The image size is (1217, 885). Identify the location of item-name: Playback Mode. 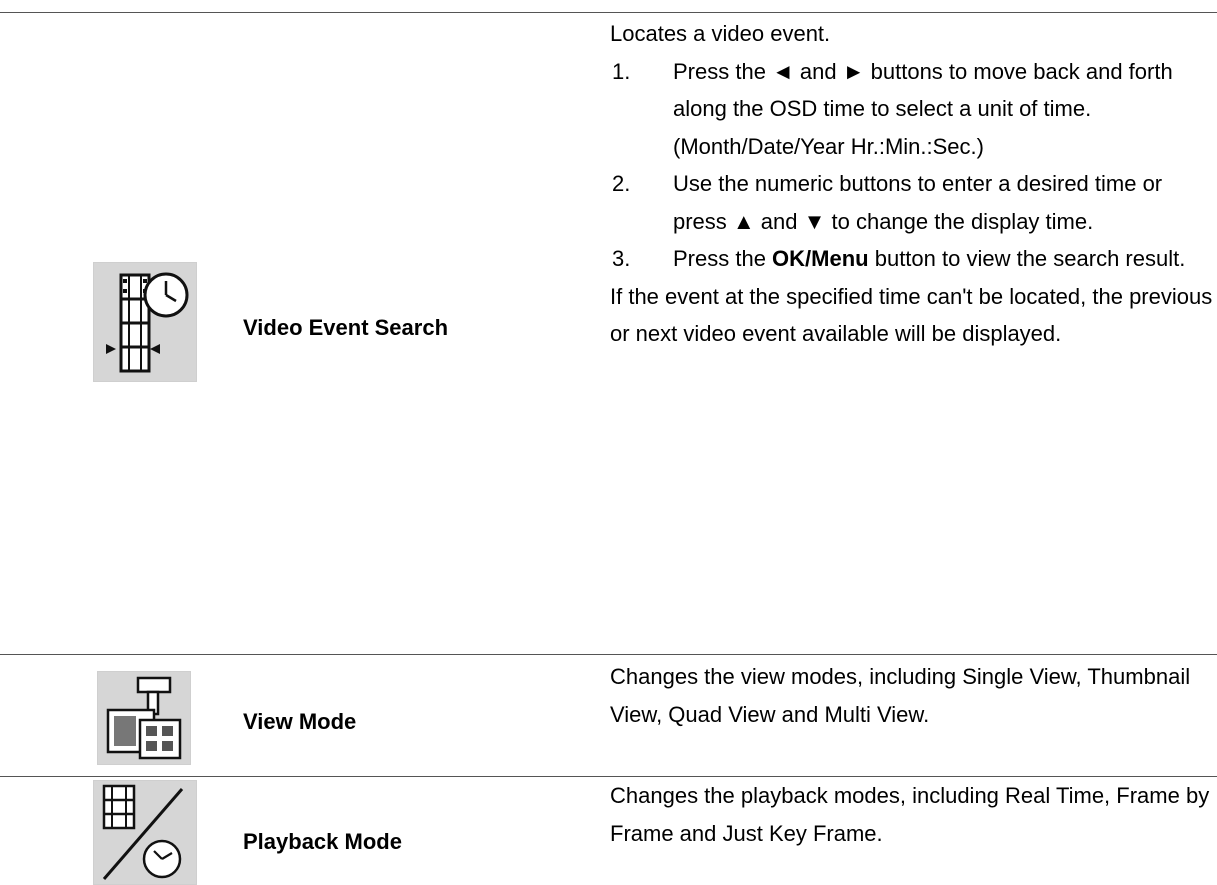
(322, 841).